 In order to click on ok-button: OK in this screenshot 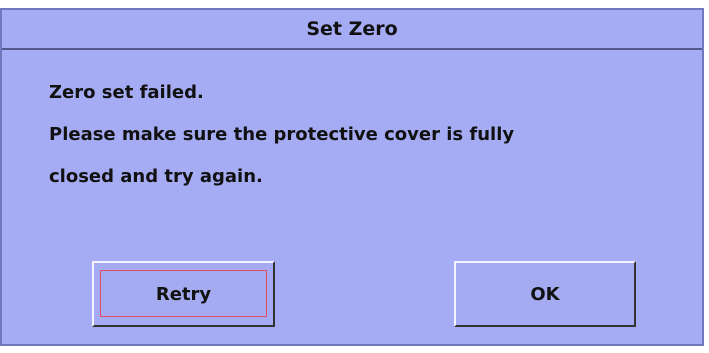, I will do `click(545, 294)`.